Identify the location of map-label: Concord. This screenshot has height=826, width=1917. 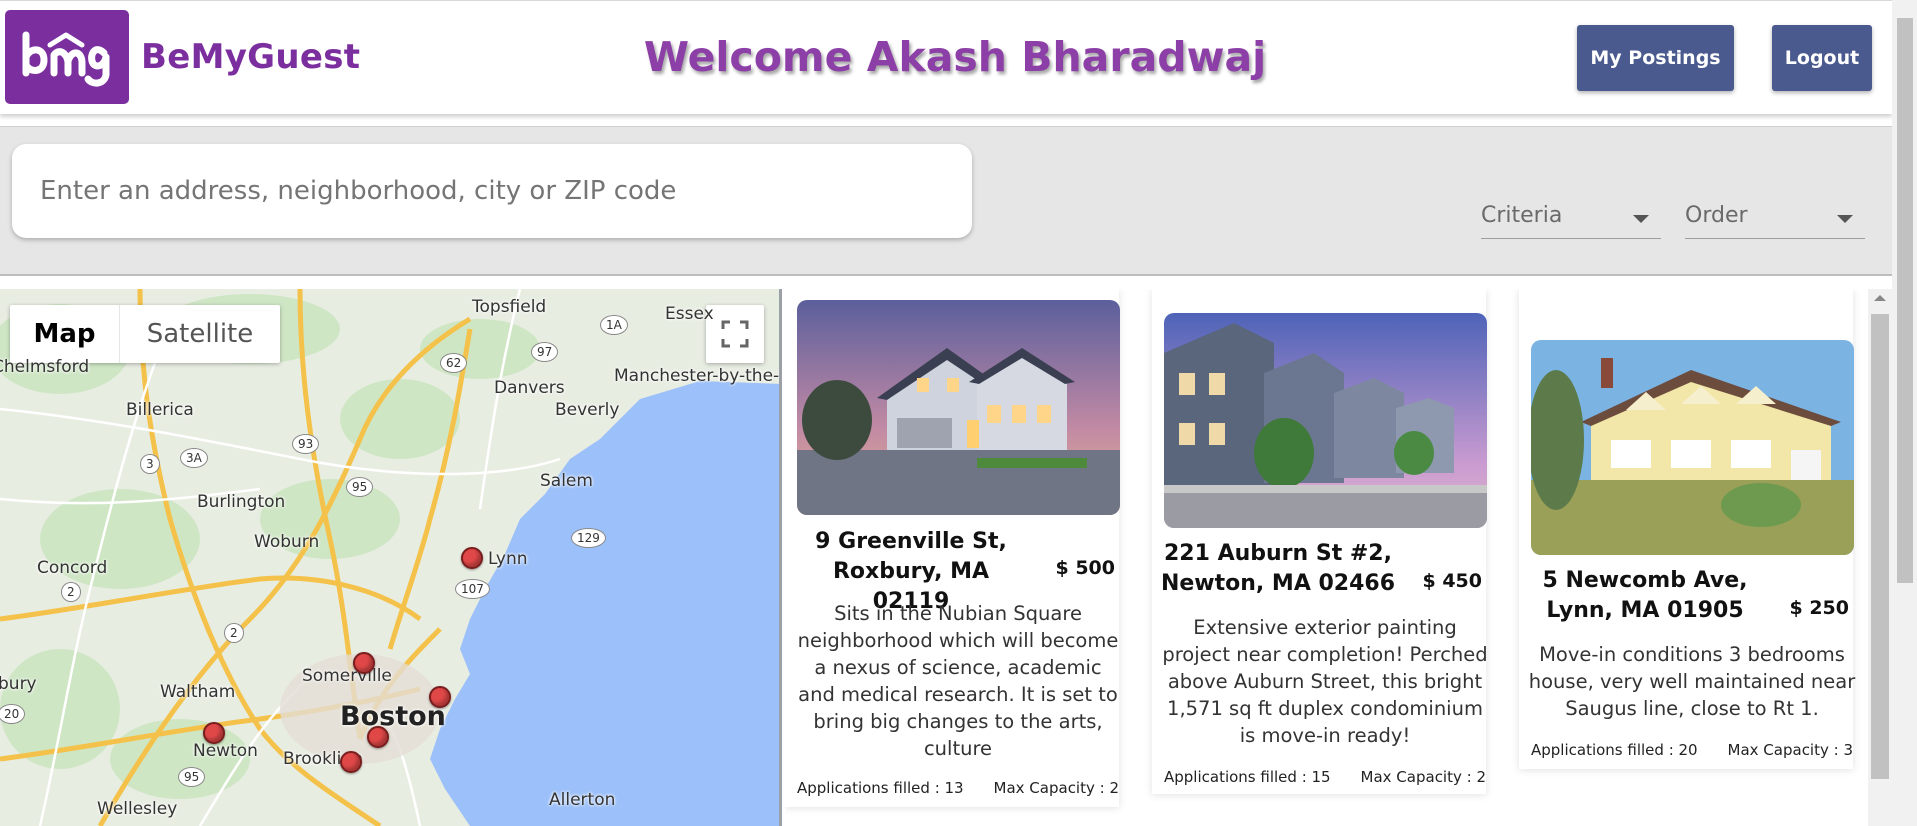
(72, 568).